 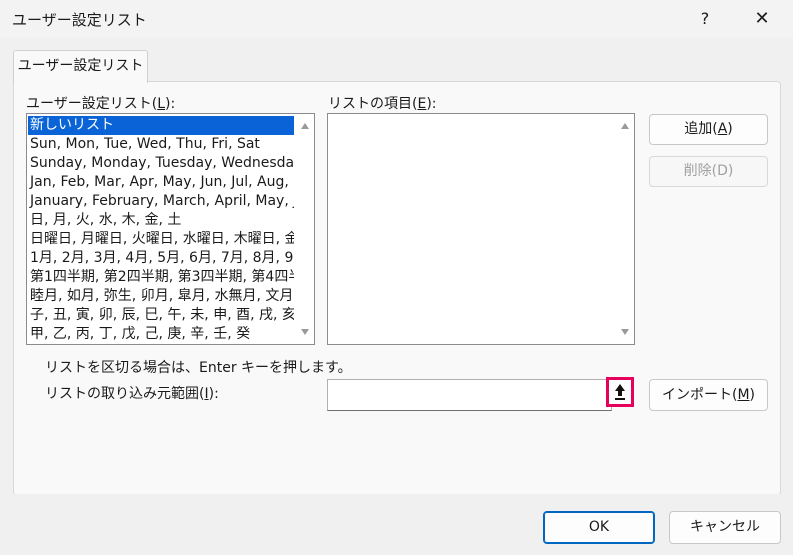 What do you see at coordinates (305, 229) in the screenshot?
I see `custom-lists-scrollbar` at bounding box center [305, 229].